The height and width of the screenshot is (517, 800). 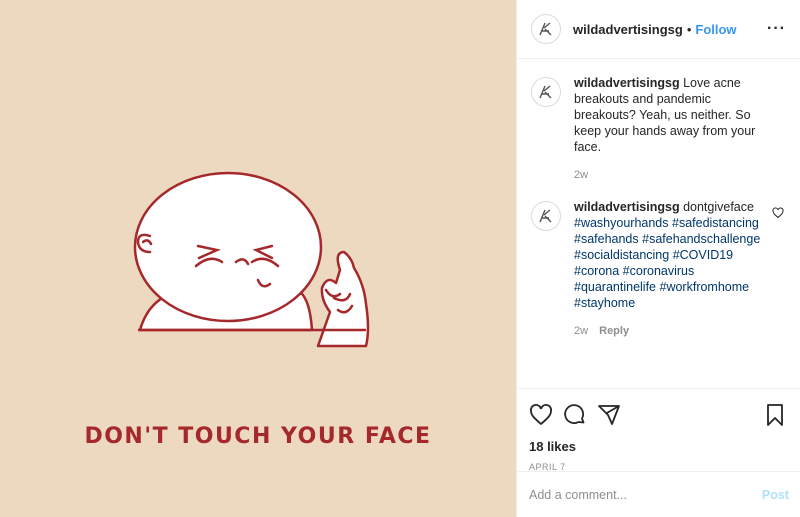 What do you see at coordinates (614, 331) in the screenshot?
I see `reply-button: Reply` at bounding box center [614, 331].